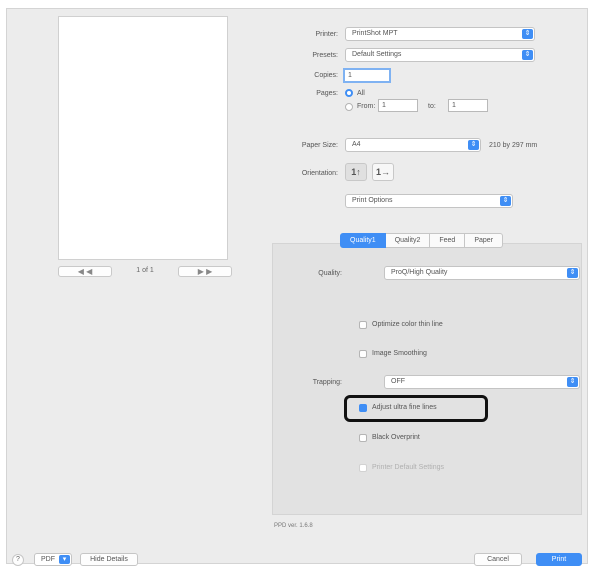  What do you see at coordinates (363, 354) in the screenshot?
I see `smoothing-checkbox` at bounding box center [363, 354].